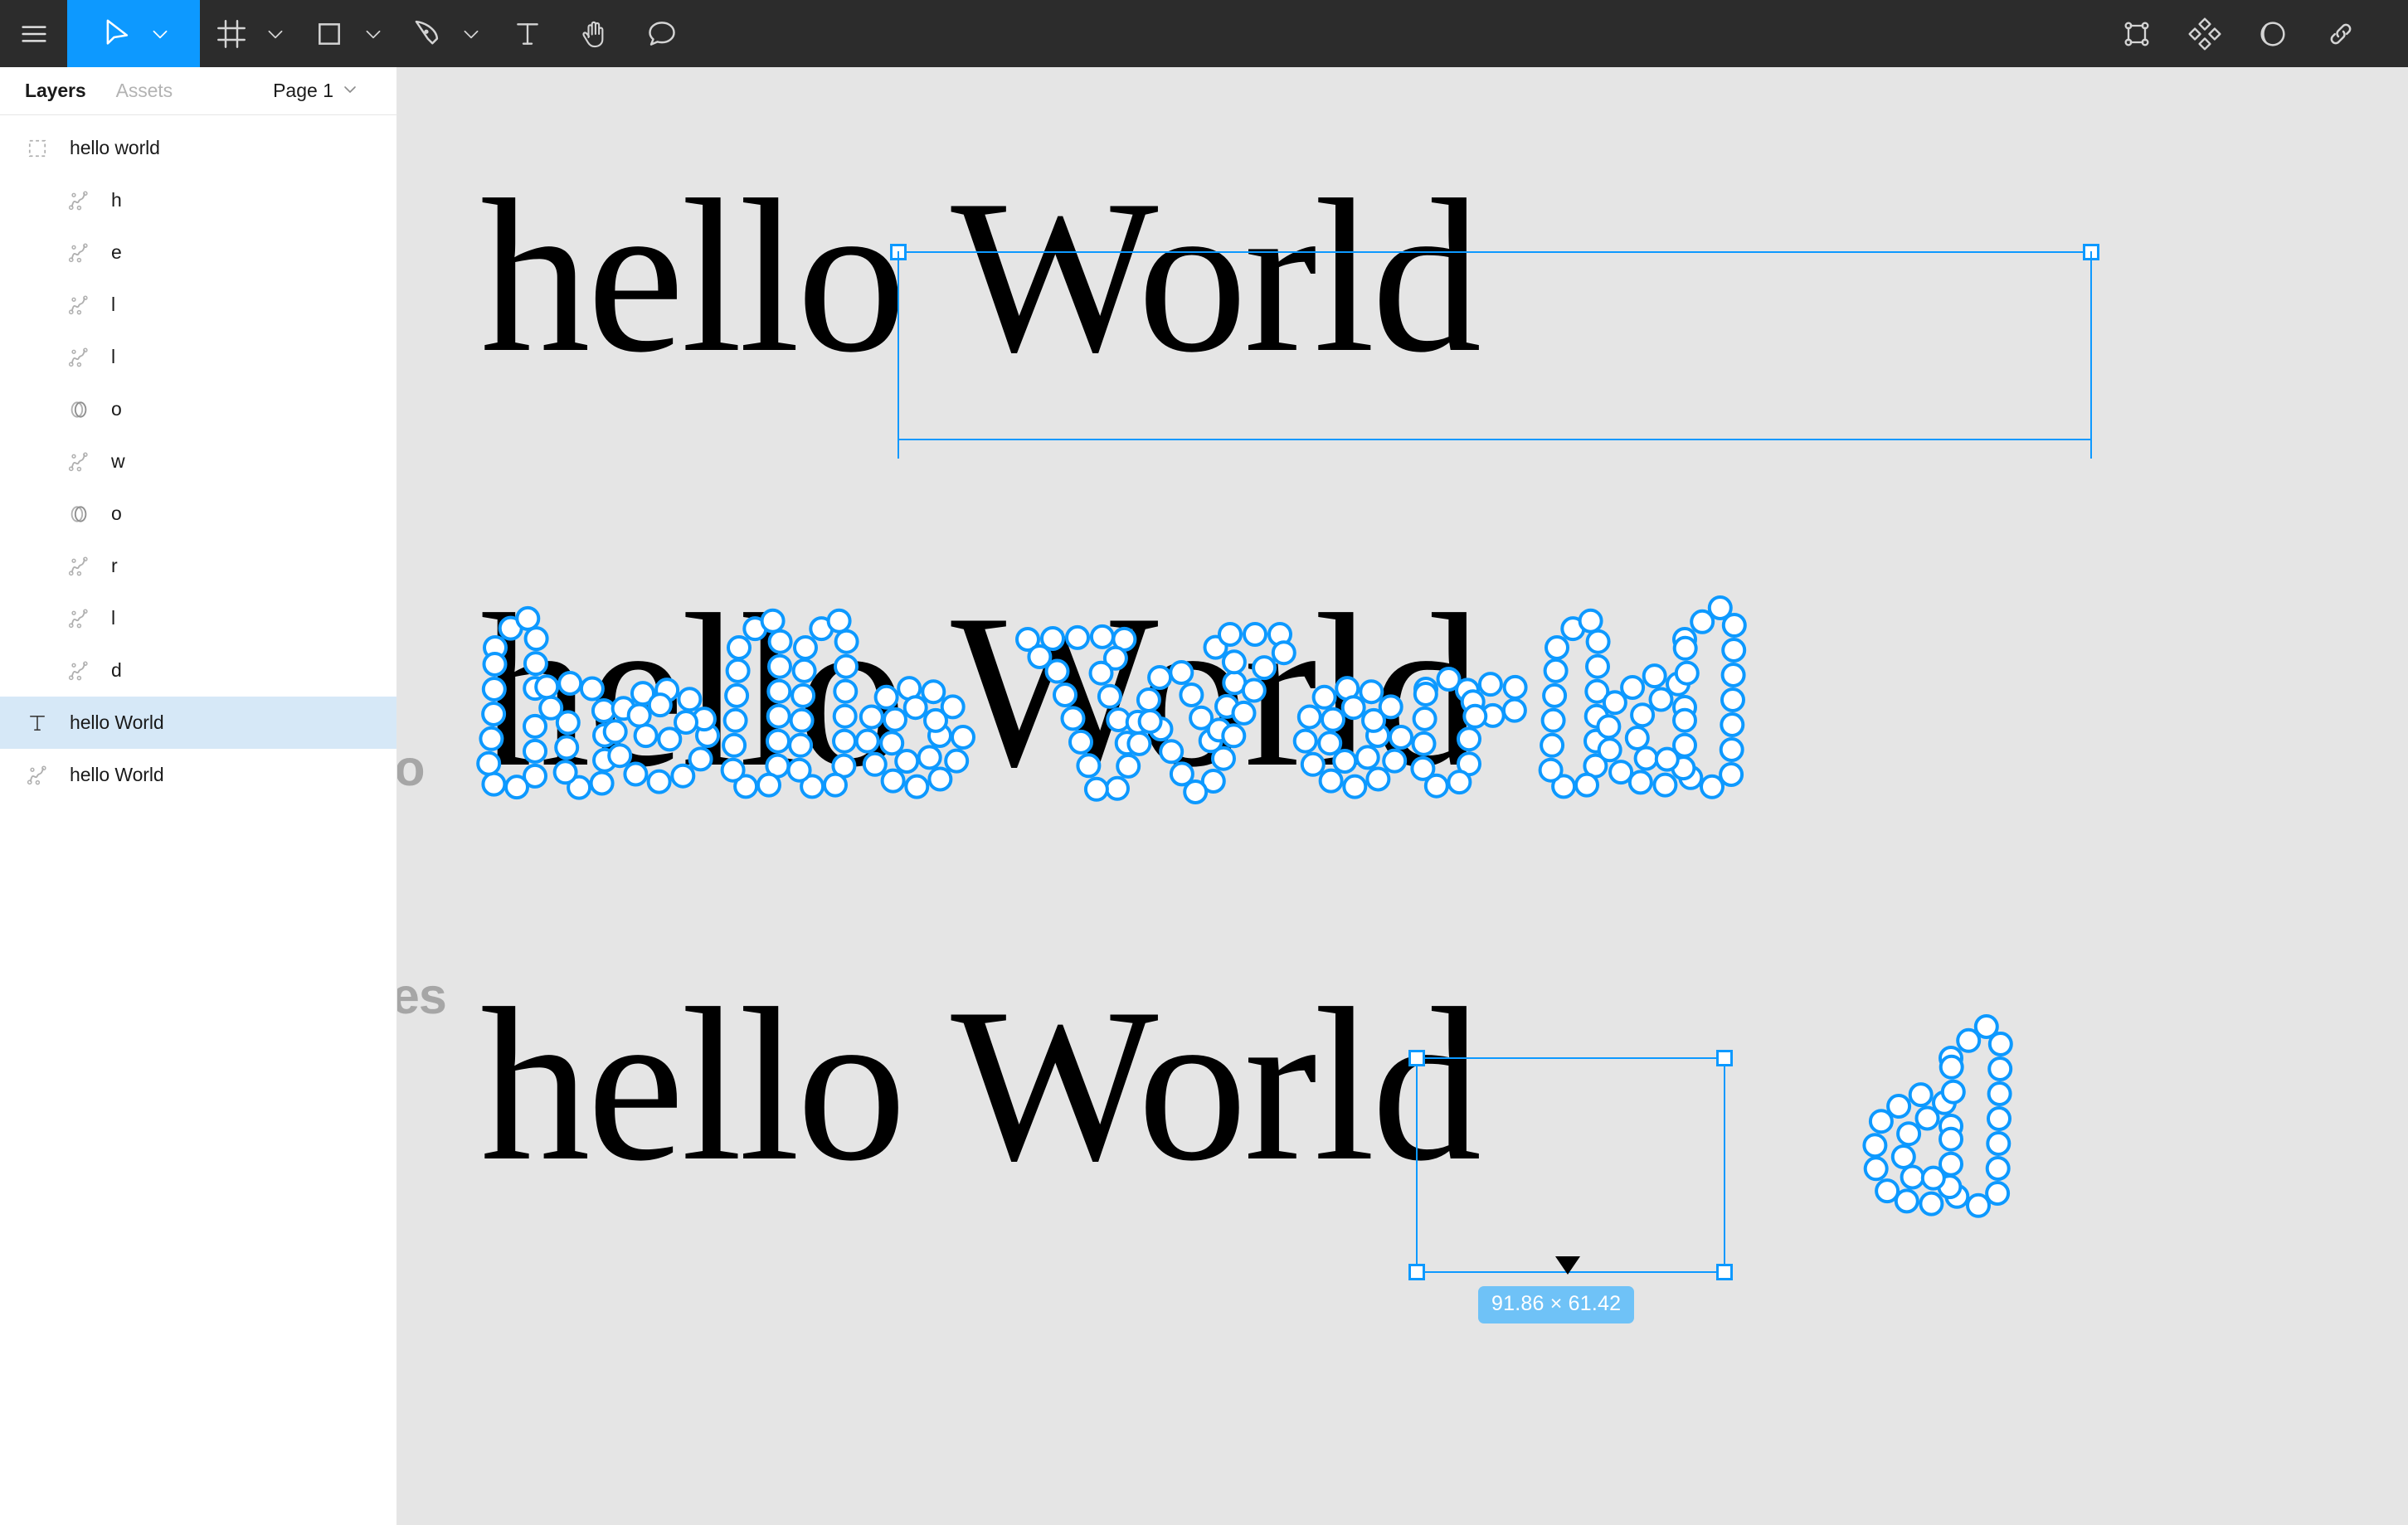  I want to click on text-t-icon, so click(527, 33).